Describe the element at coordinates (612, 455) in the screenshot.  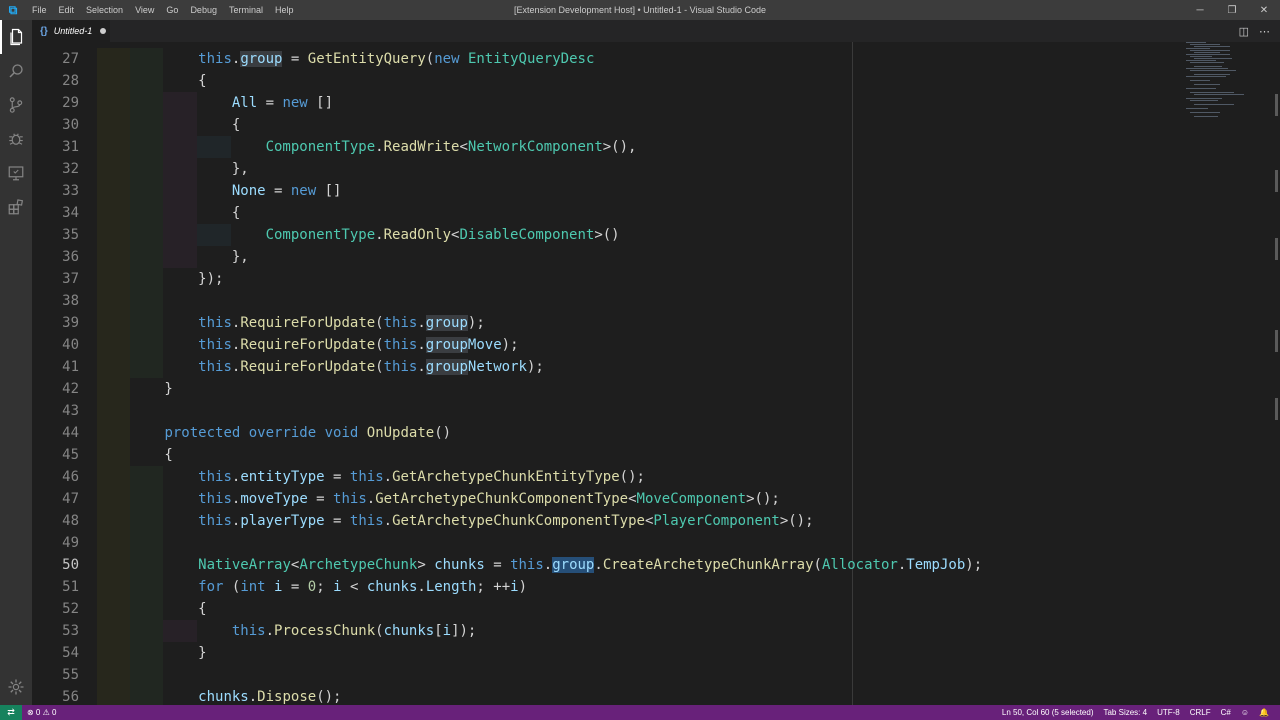
I see `code-line: 45 {` at that location.